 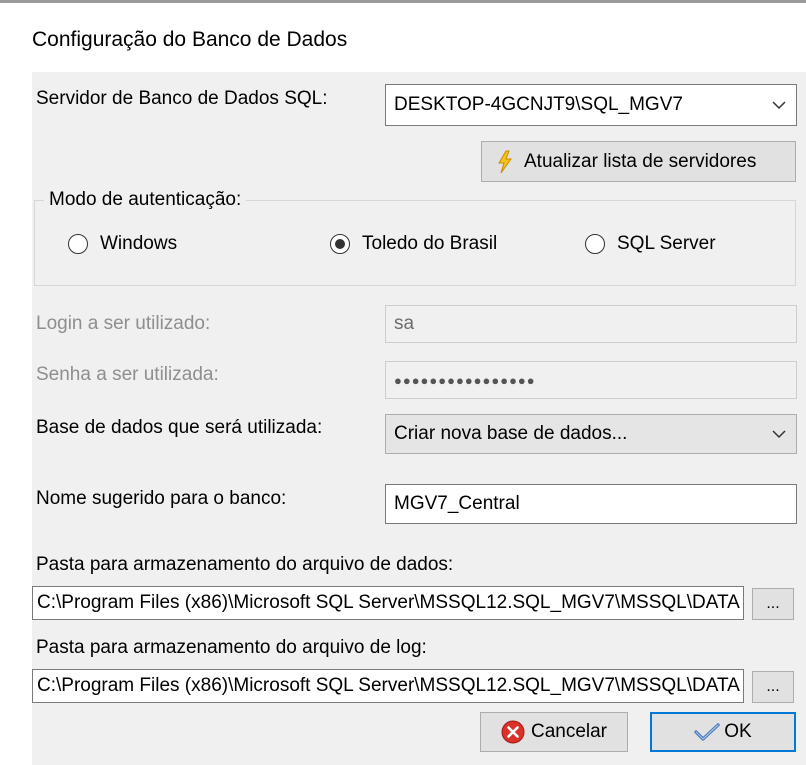 I want to click on refresh-servers-button: Atualizar lista de servidores, so click(x=638, y=161).